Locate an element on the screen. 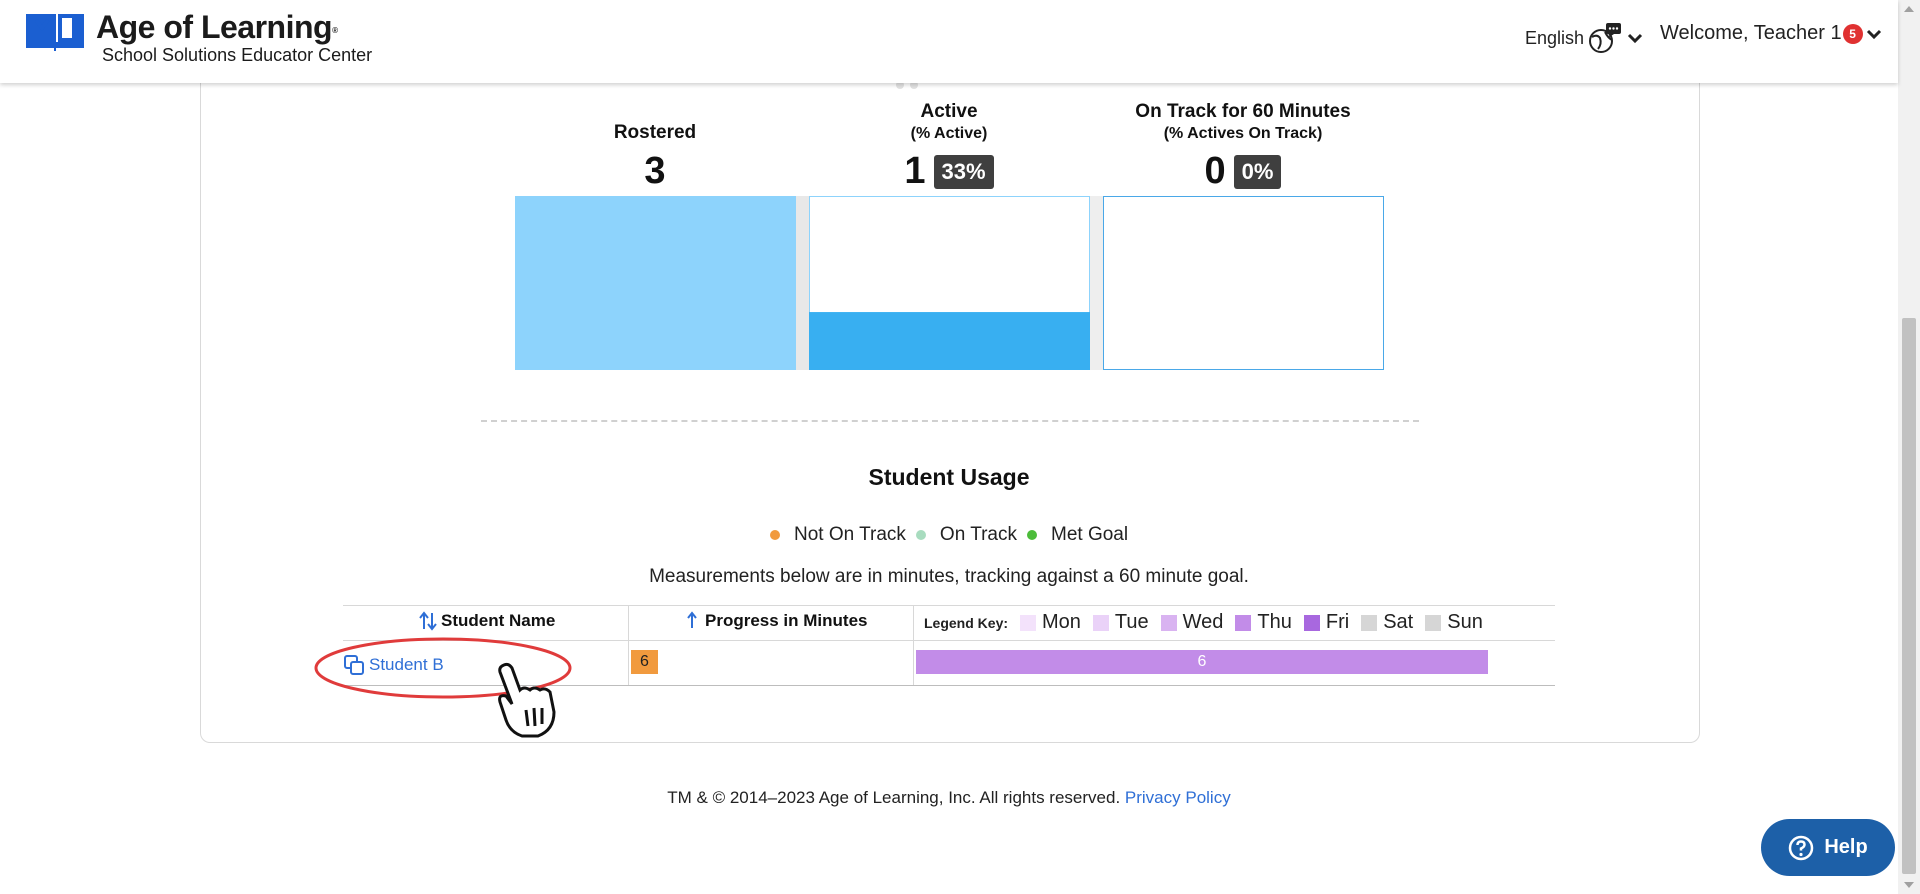 The image size is (1920, 894). sun-swatch is located at coordinates (1433, 622).